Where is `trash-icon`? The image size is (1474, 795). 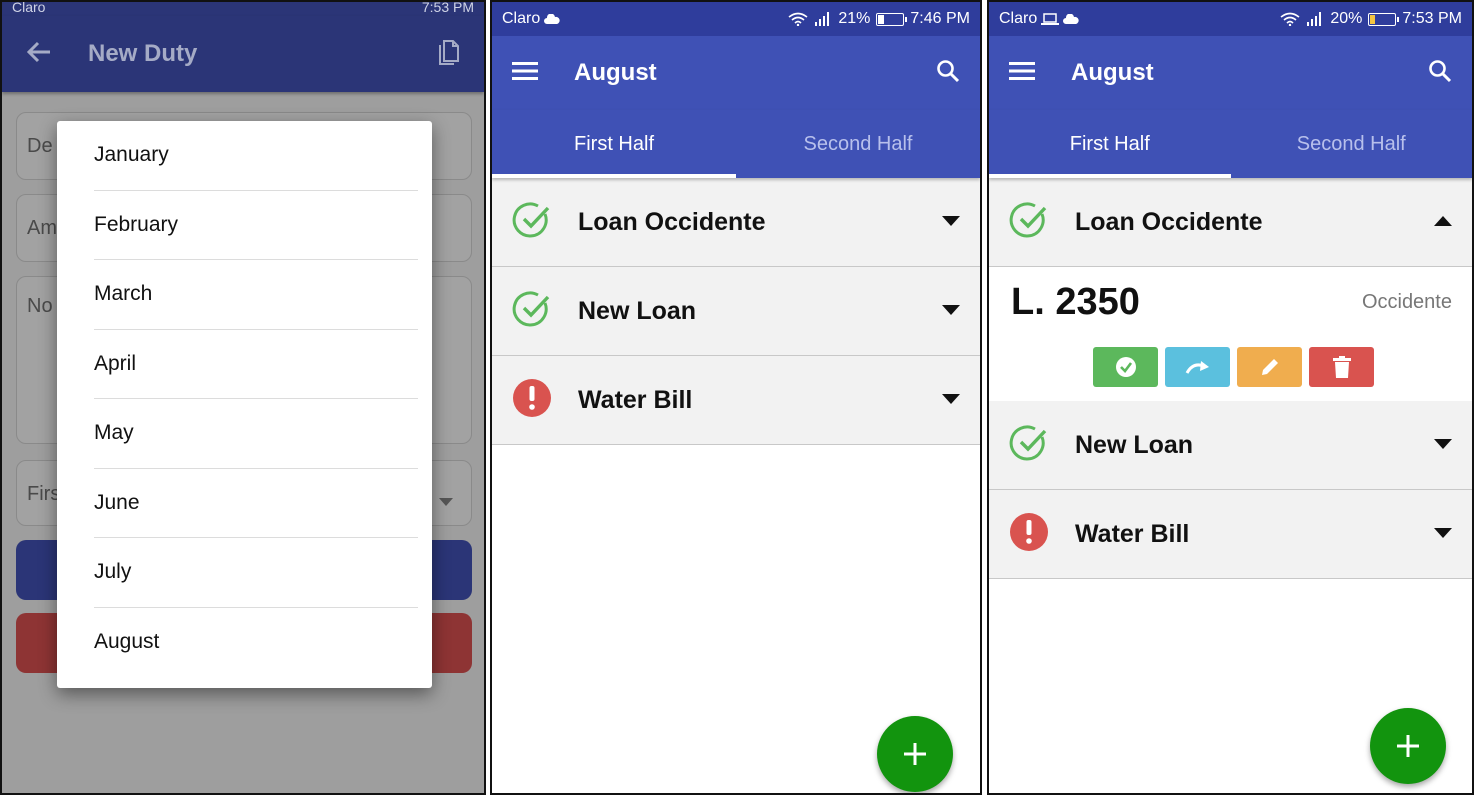 trash-icon is located at coordinates (1341, 367).